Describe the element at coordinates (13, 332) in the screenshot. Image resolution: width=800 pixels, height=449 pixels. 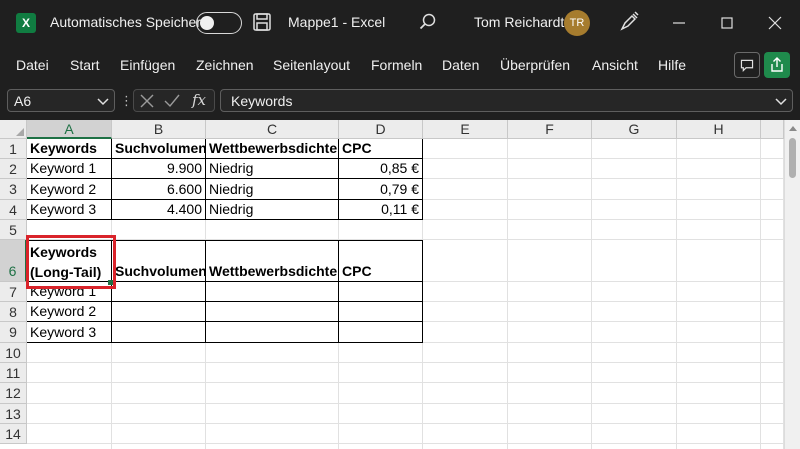
I see `row-header-9: 9` at that location.